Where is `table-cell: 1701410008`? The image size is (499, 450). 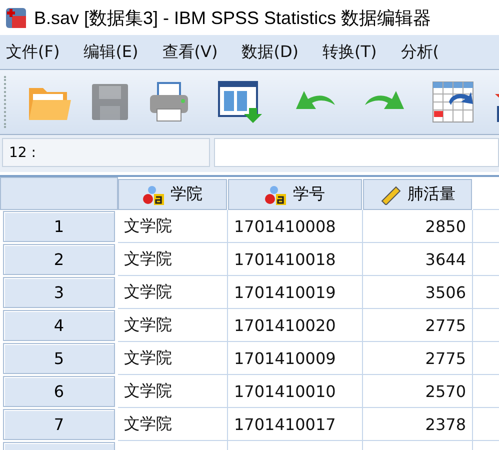
table-cell: 1701410008 is located at coordinates (295, 226).